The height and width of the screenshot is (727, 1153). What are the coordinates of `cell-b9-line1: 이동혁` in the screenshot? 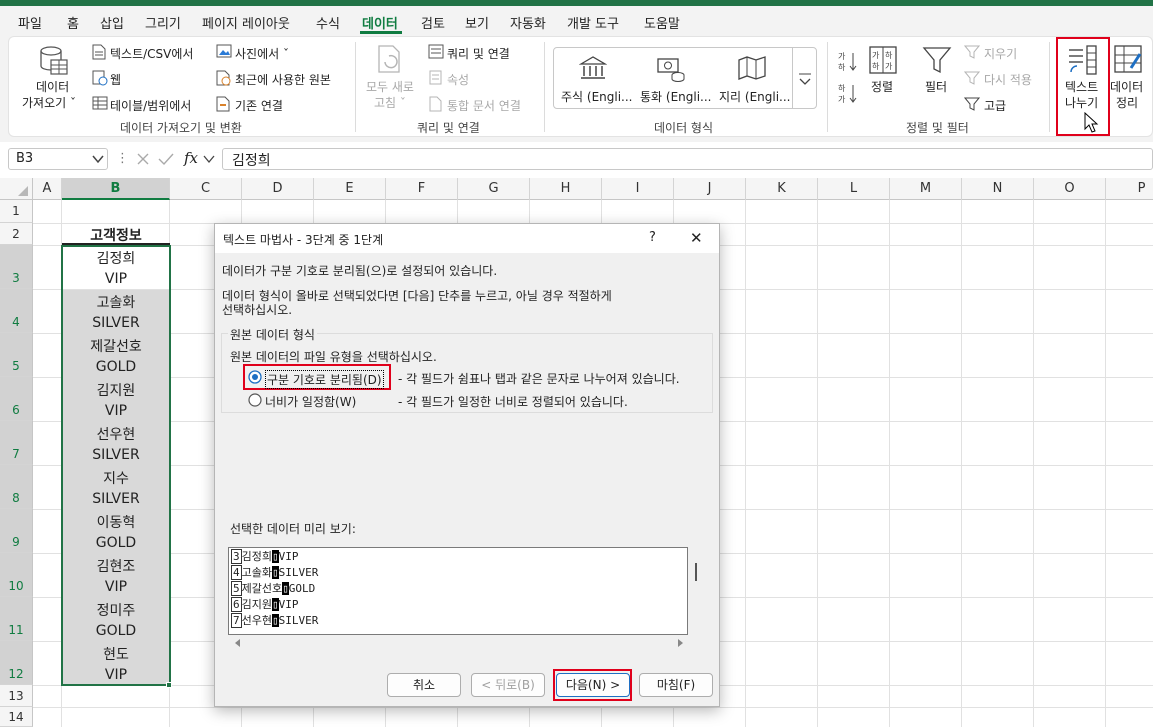 It's located at (116, 522).